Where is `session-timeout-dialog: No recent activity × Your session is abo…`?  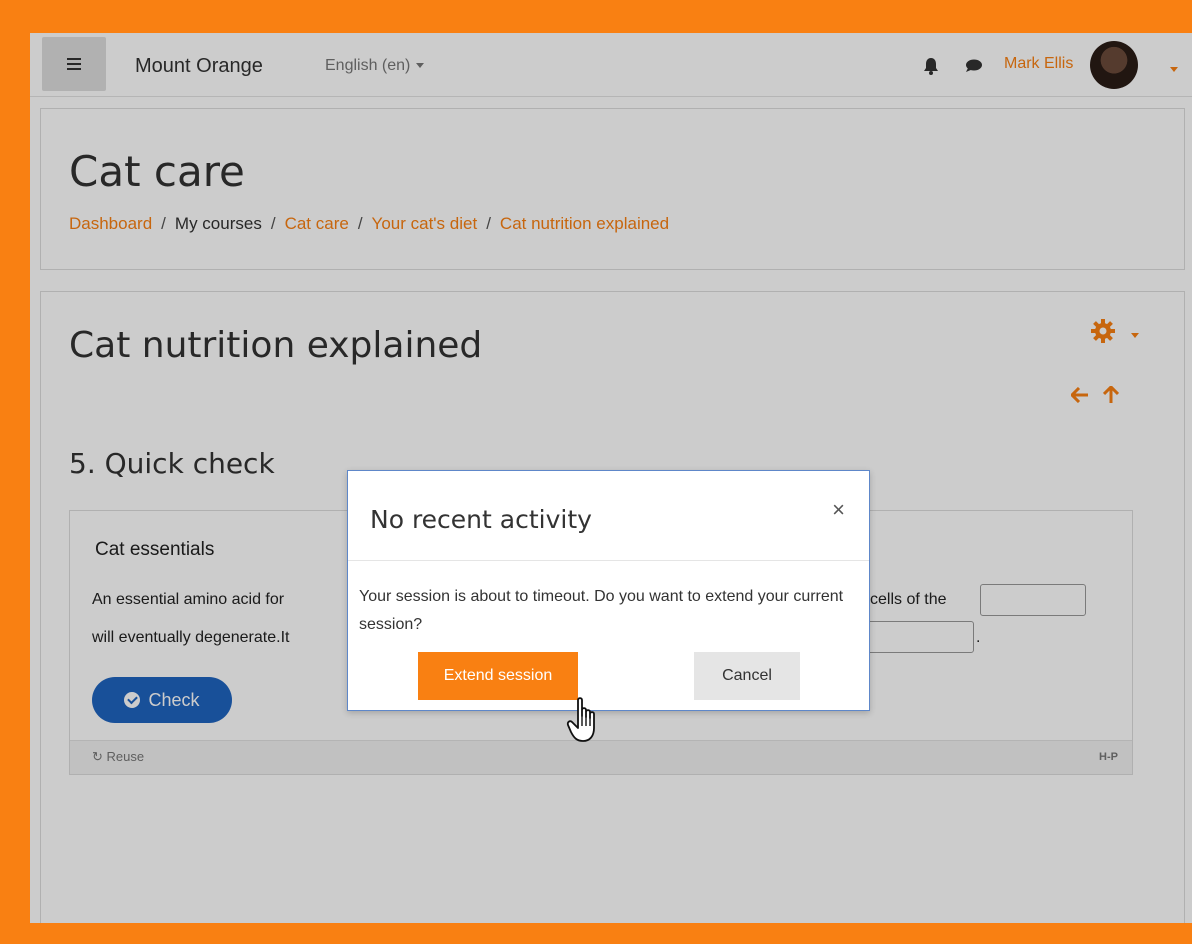
session-timeout-dialog: No recent activity × Your session is abo… is located at coordinates (608, 590).